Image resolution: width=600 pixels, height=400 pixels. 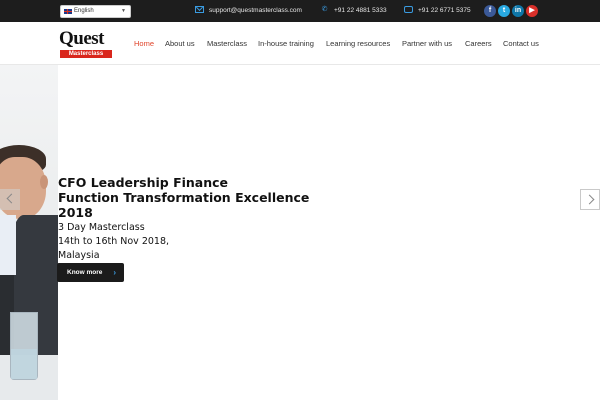 I want to click on phone-text: +91 22 4881 5333, so click(x=360, y=10).